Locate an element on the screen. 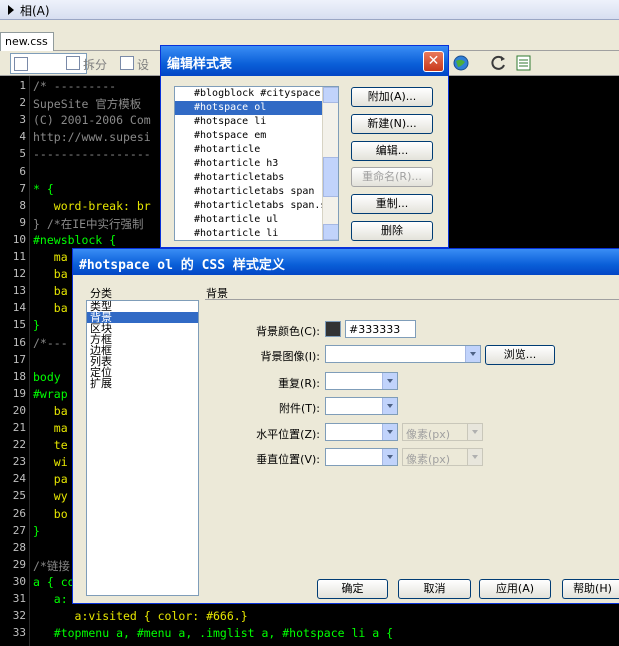 This screenshot has width=619, height=646. code-line: /*链接 is located at coordinates (51, 566).